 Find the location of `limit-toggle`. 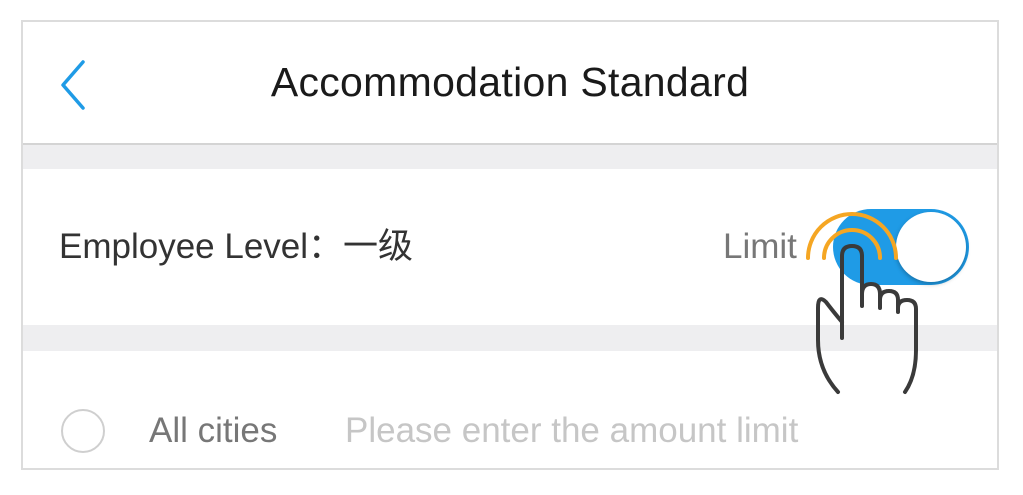

limit-toggle is located at coordinates (901, 247).